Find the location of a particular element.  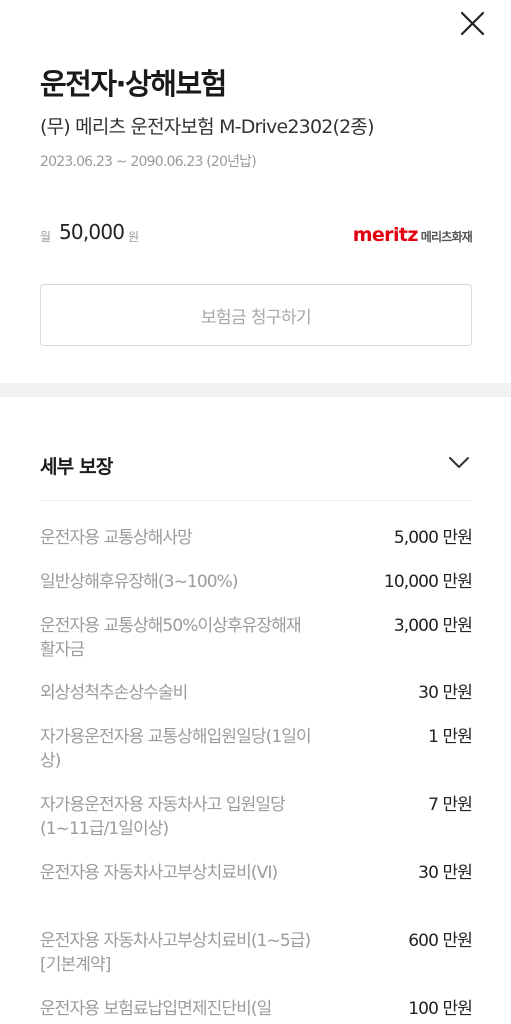

coverage-item: 운전자용 자동차사고부상치료비(1~5급)[기본계약] 600 만원 is located at coordinates (256, 963).